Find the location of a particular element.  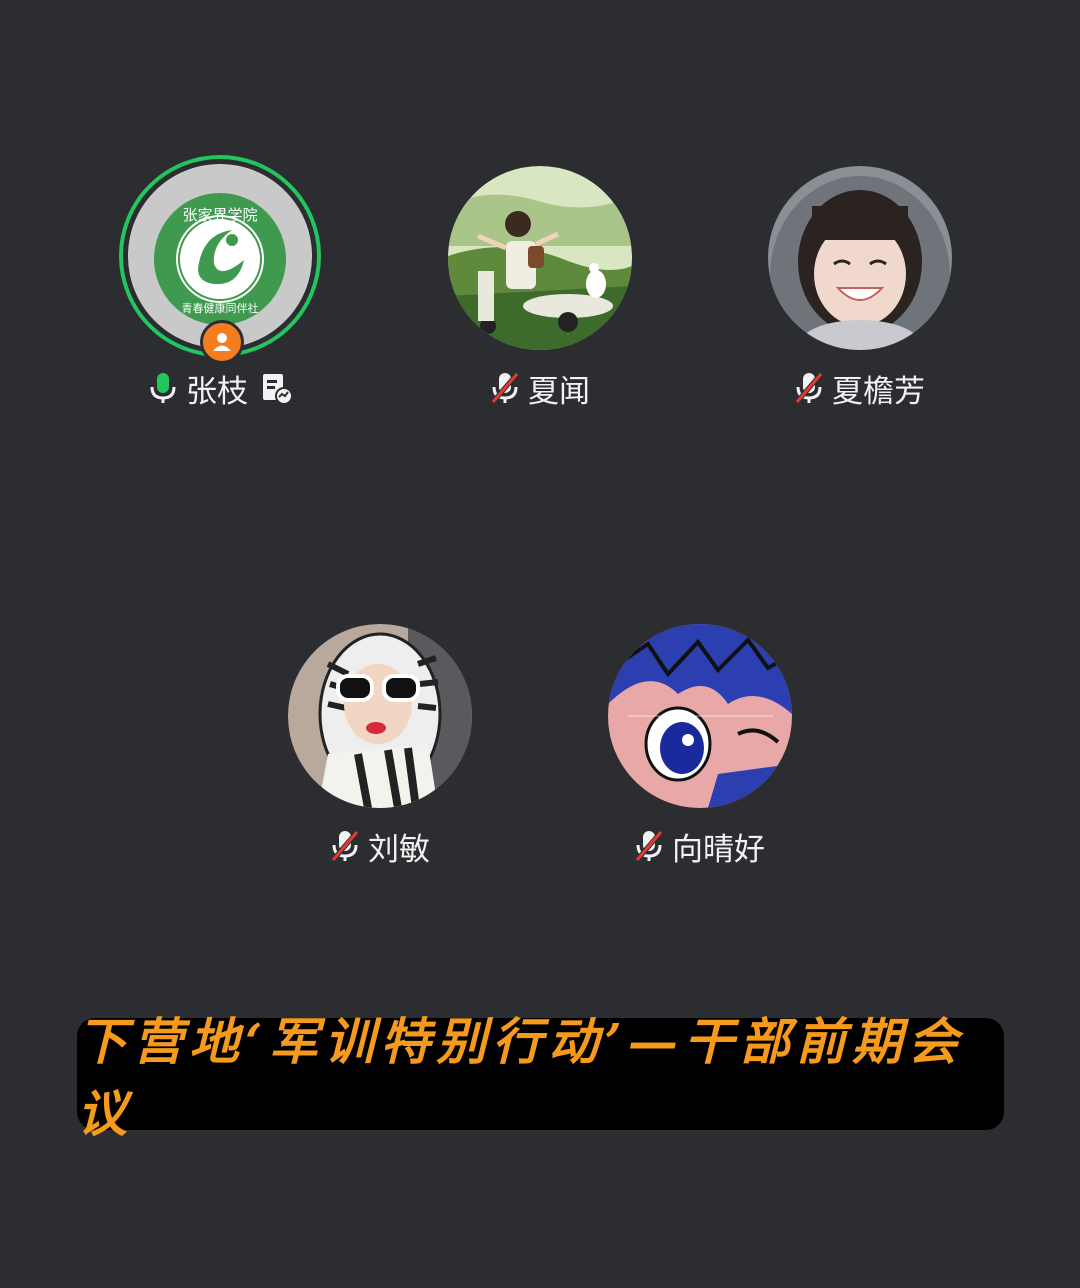

participant-name: 向晴好 is located at coordinates (718, 849).